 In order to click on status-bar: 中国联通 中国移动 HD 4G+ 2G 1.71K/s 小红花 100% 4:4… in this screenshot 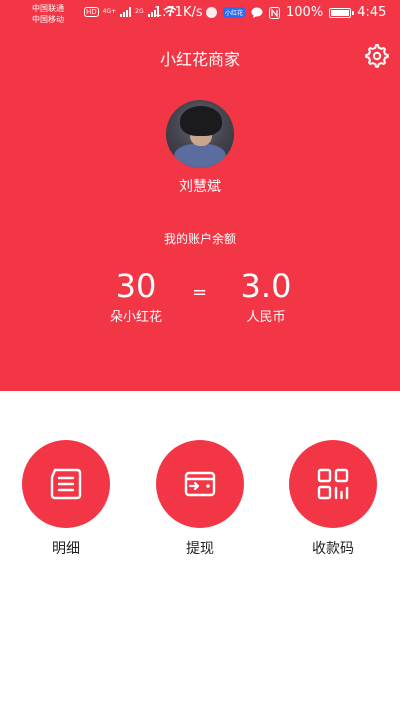, I will do `click(200, 14)`.